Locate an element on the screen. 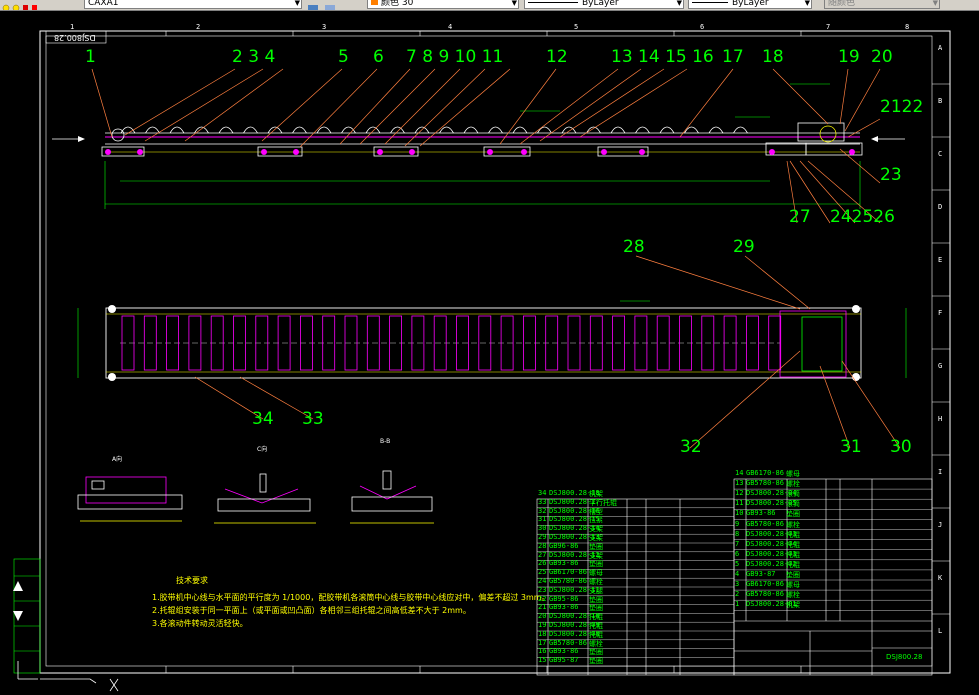 This screenshot has height=695, width=979. parts-cell-no: 32 is located at coordinates (542, 510).